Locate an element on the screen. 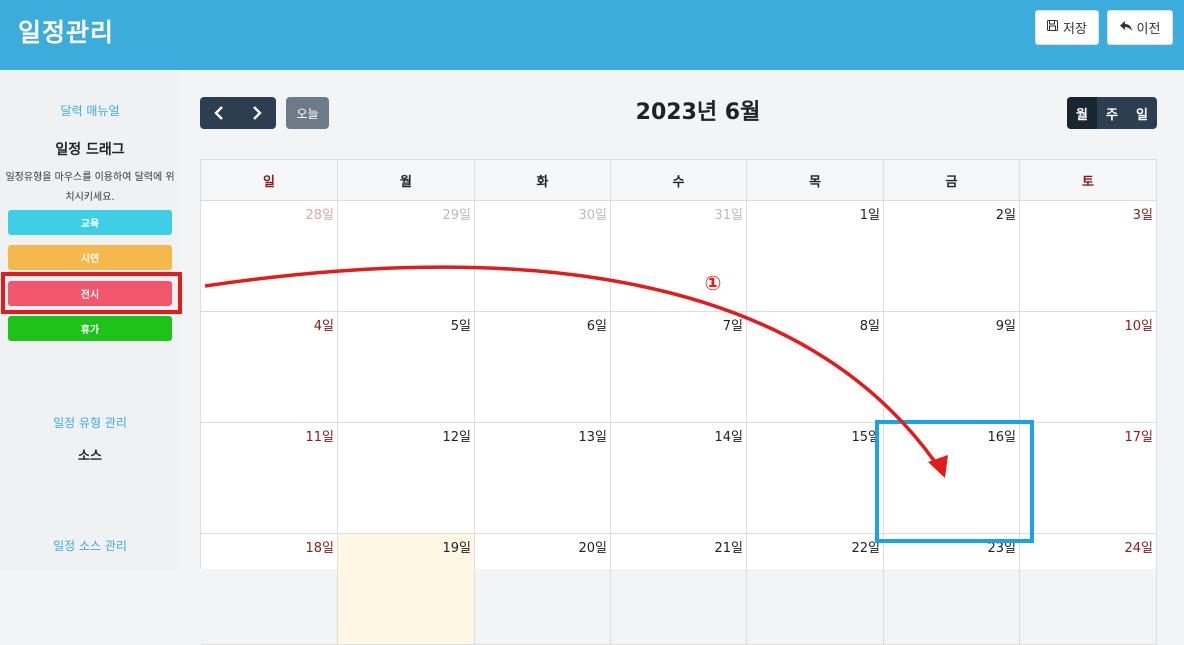 The width and height of the screenshot is (1184, 645). view-month-button: 월 is located at coordinates (1082, 113).